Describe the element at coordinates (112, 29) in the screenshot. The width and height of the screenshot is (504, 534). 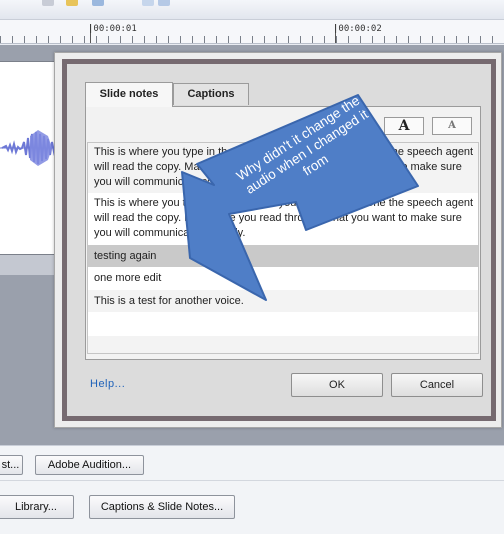
I see `ruler-time-label: |00:00:01` at that location.